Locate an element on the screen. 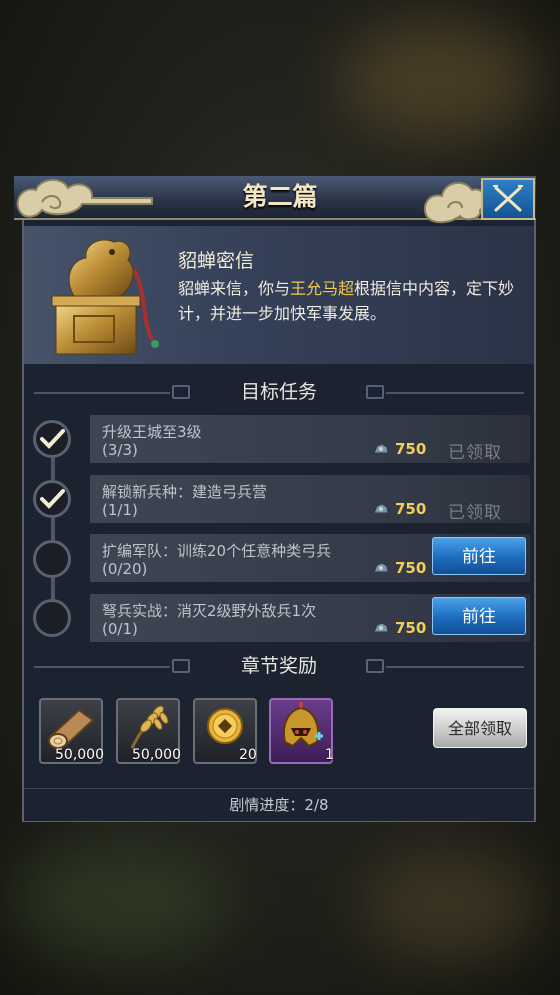 Image resolution: width=560 pixels, height=995 pixels. close-icon is located at coordinates (508, 198).